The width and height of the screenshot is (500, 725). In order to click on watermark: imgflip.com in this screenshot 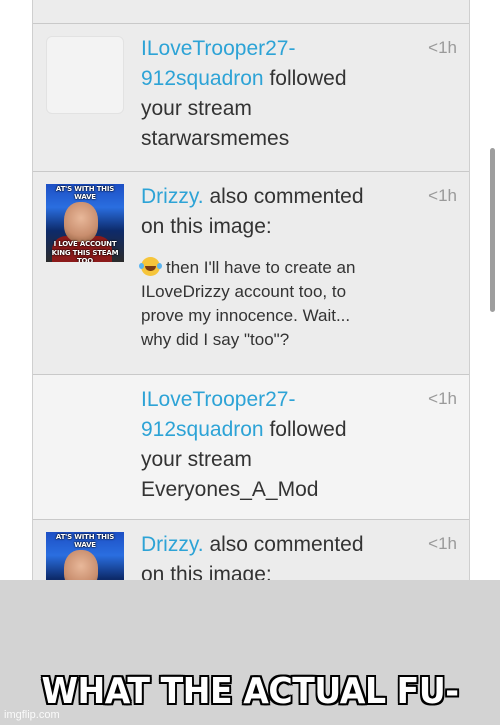, I will do `click(32, 715)`.